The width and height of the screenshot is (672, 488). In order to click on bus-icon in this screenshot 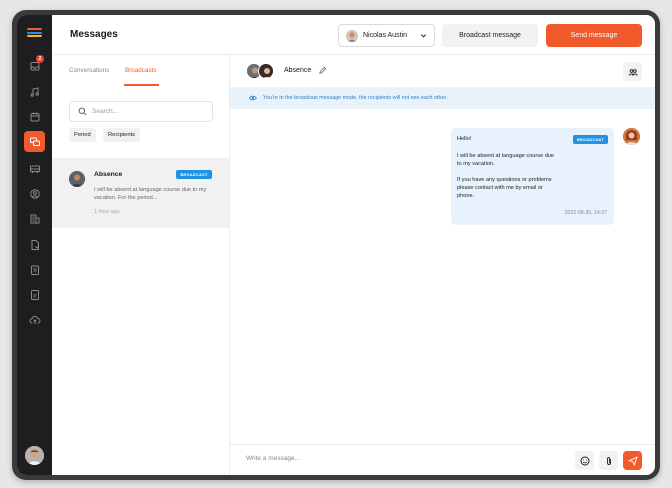, I will do `click(34, 169)`.